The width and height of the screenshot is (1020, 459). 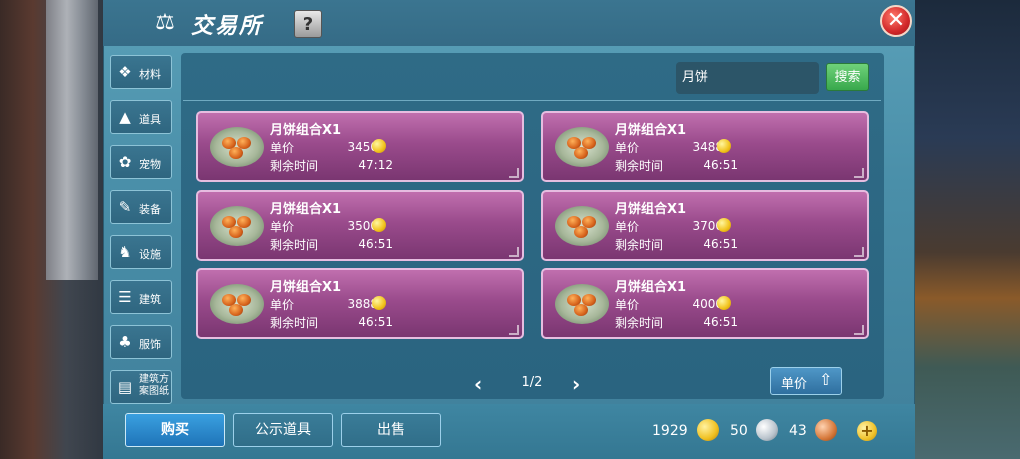 What do you see at coordinates (360, 303) in the screenshot?
I see `listing-card: 月饼组合X1 单价 3888 剩余时间 46:51` at bounding box center [360, 303].